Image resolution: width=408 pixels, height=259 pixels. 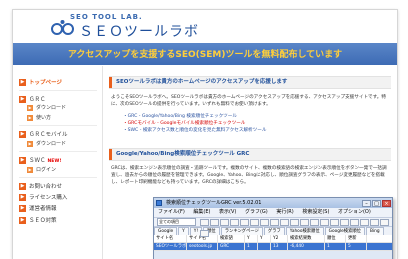 What do you see at coordinates (40, 186) in the screenshot?
I see `sidebar-item-contact: ▶ お問い合わせ` at bounding box center [40, 186].